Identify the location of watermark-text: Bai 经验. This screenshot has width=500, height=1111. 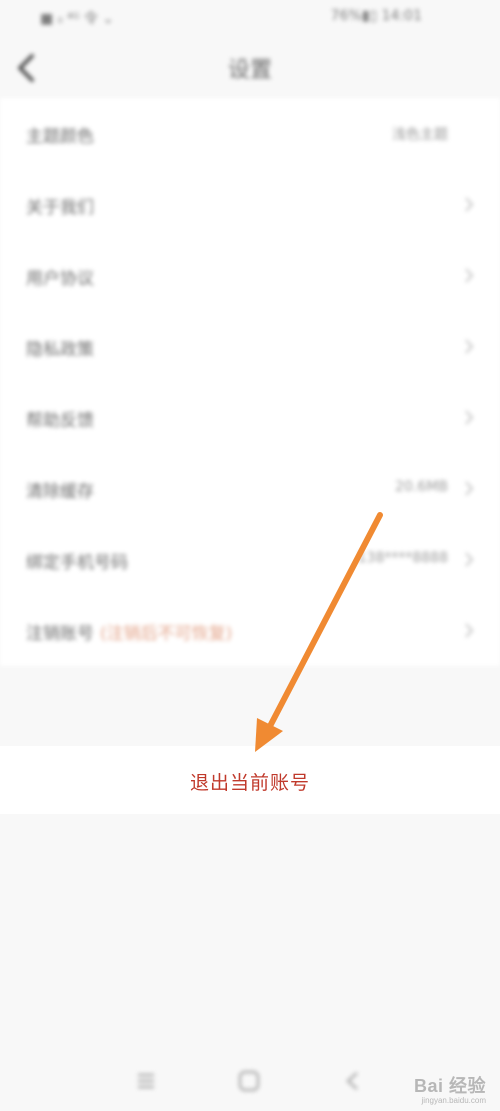
(449, 1086).